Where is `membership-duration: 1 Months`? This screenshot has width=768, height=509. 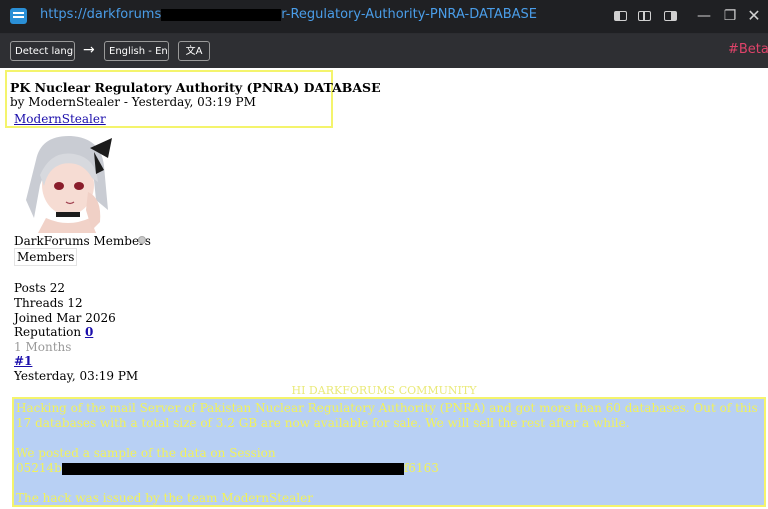 membership-duration: 1 Months is located at coordinates (43, 347).